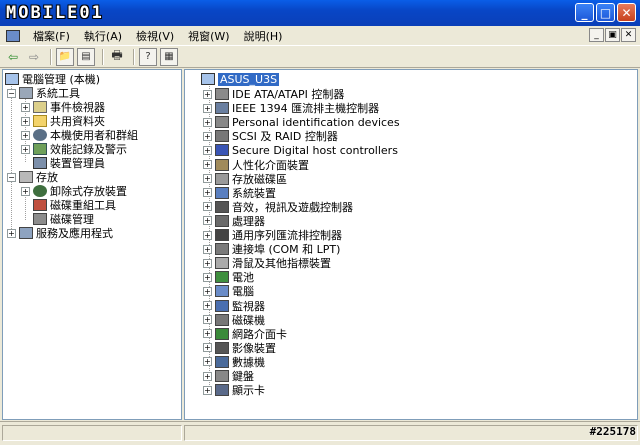 Image resolution: width=640 pixels, height=445 pixels. I want to click on tree-item-device-manager: 裝置管理員, so click(63, 163).